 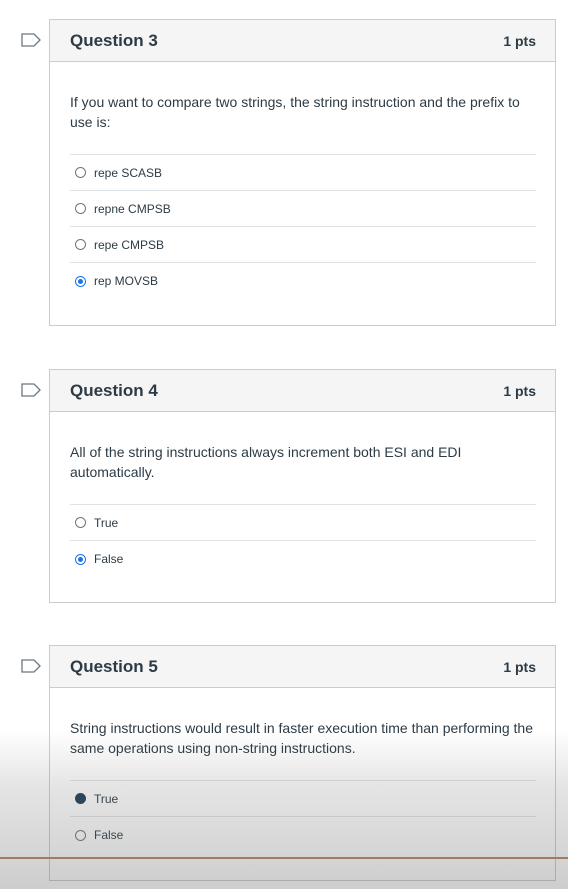 I want to click on question-title: Question 3, so click(x=114, y=40).